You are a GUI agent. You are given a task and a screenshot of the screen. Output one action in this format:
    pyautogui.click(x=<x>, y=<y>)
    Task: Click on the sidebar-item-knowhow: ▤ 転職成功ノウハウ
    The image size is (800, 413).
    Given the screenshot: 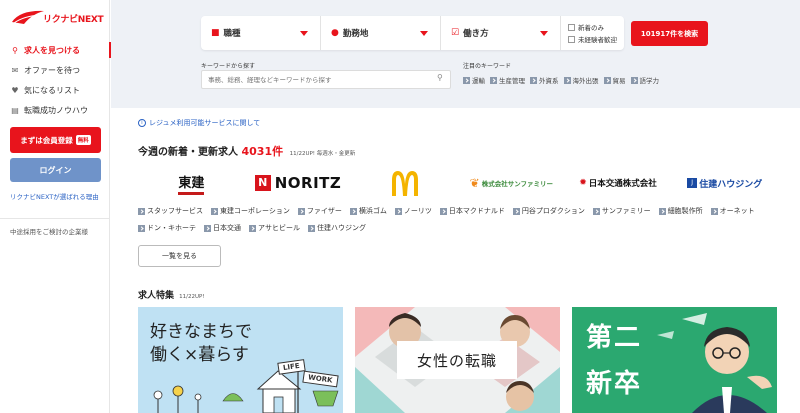 What is the action you would take?
    pyautogui.click(x=55, y=110)
    